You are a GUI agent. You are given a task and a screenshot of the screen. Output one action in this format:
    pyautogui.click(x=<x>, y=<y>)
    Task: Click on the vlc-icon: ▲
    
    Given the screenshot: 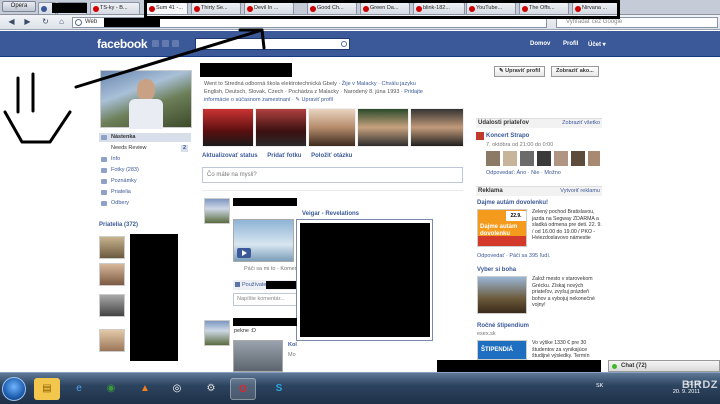 What is the action you would take?
    pyautogui.click(x=145, y=389)
    